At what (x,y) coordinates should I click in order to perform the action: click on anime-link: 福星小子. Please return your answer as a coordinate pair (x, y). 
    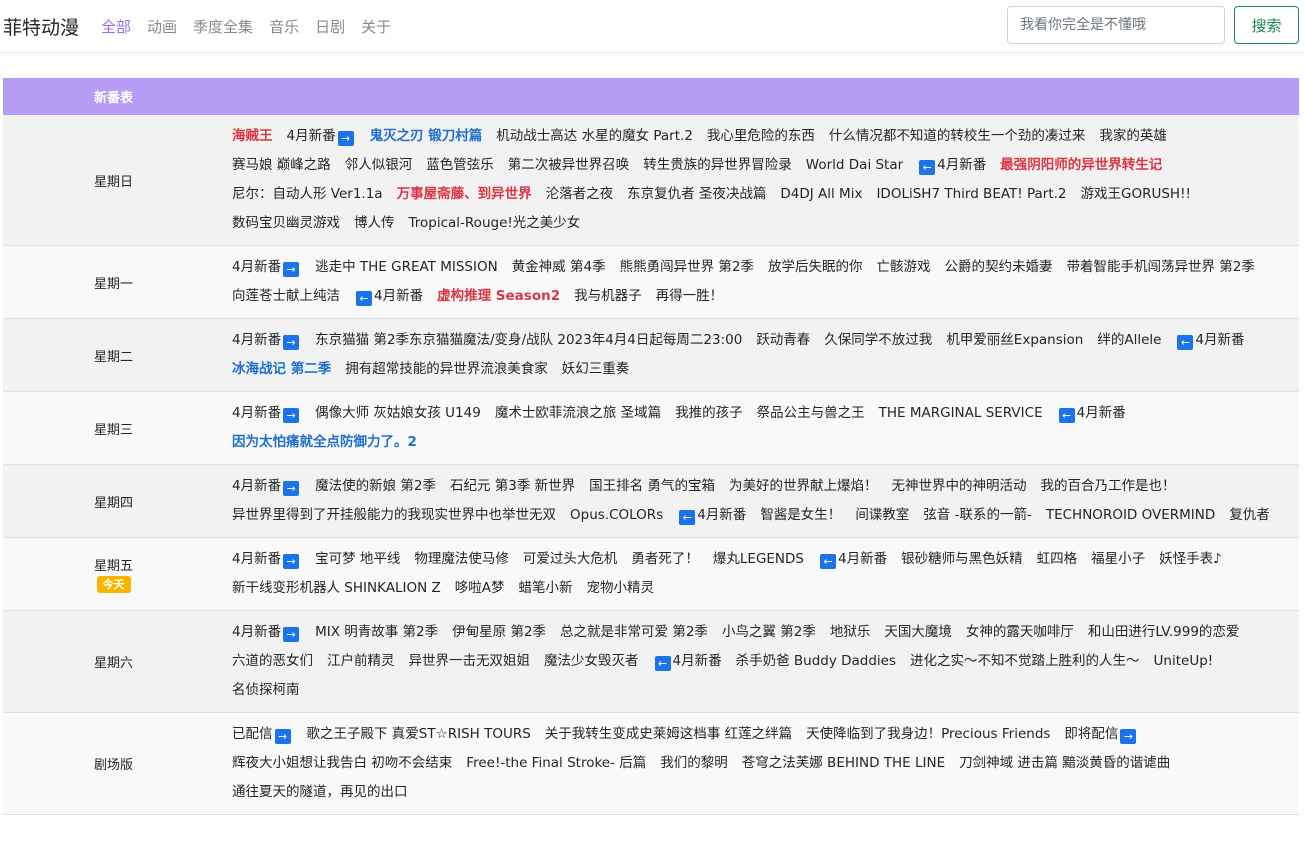
    Looking at the image, I should click on (1118, 559).